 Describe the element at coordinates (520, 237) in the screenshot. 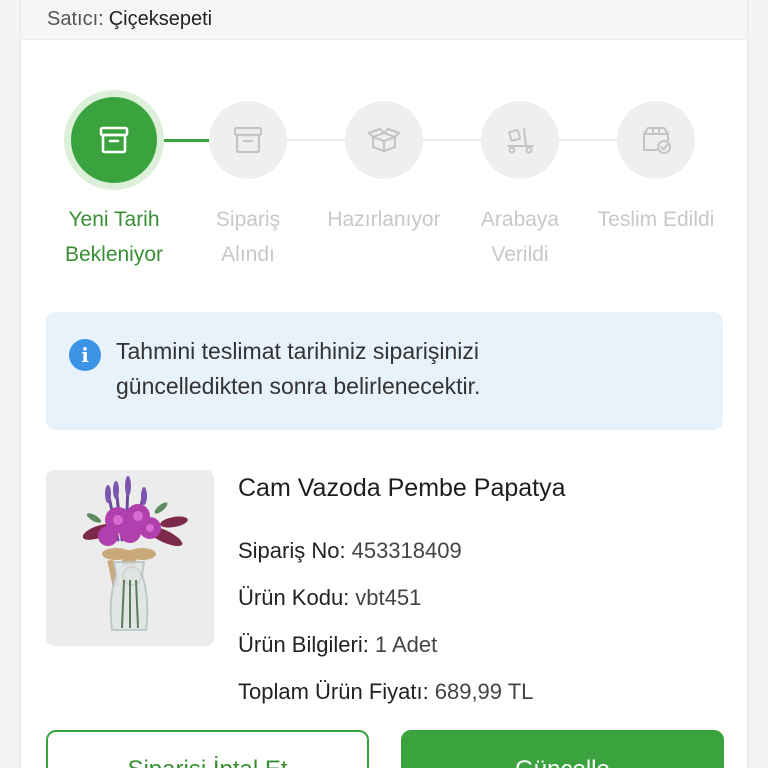

I see `step-label-out-for-delivery: Arabaya Verildi` at that location.